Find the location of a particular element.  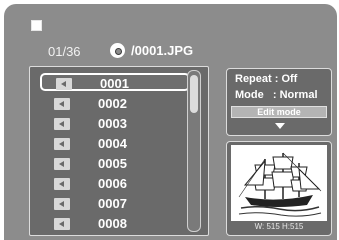

file-row: 0001 is located at coordinates (115, 82).